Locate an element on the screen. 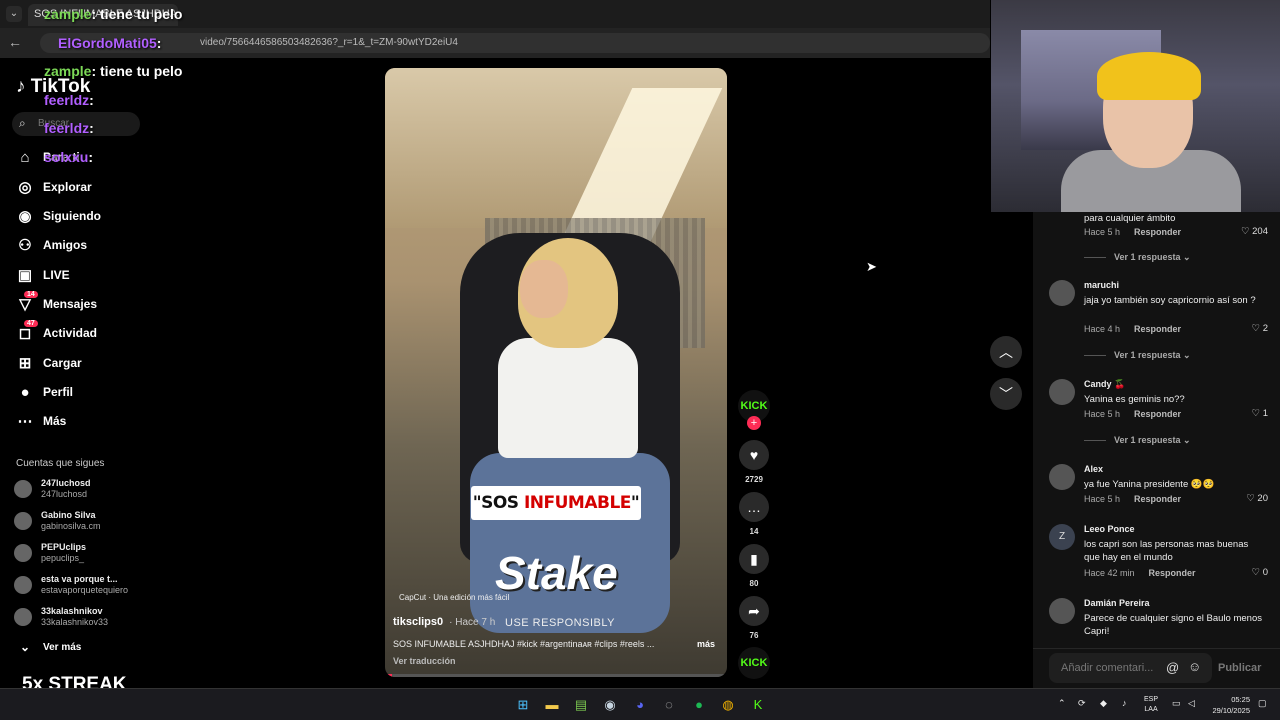 The height and width of the screenshot is (720, 1280). tab-list-dropdown: ⌄ is located at coordinates (14, 14).